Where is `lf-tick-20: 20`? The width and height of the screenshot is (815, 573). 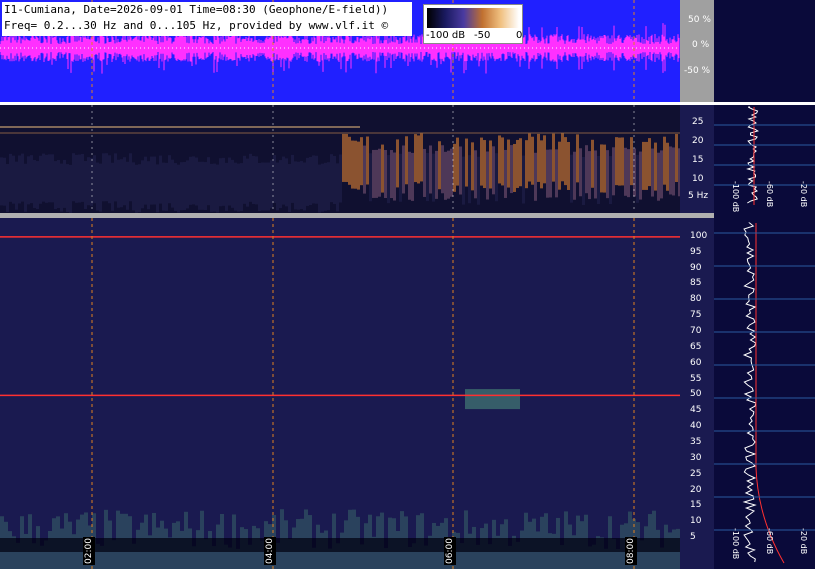
lf-tick-20: 20 is located at coordinates (698, 141).